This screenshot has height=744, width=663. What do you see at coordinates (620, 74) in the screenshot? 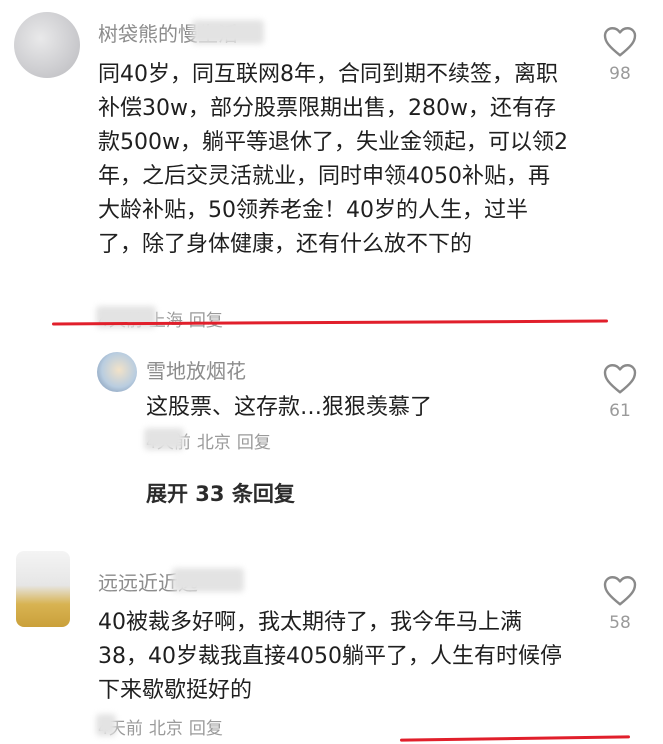
I see `like-count: 98` at bounding box center [620, 74].